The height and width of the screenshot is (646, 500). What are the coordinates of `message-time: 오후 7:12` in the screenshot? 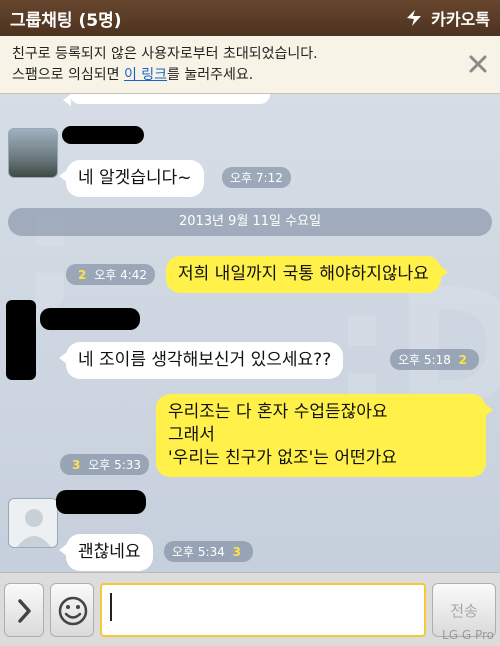 It's located at (256, 178).